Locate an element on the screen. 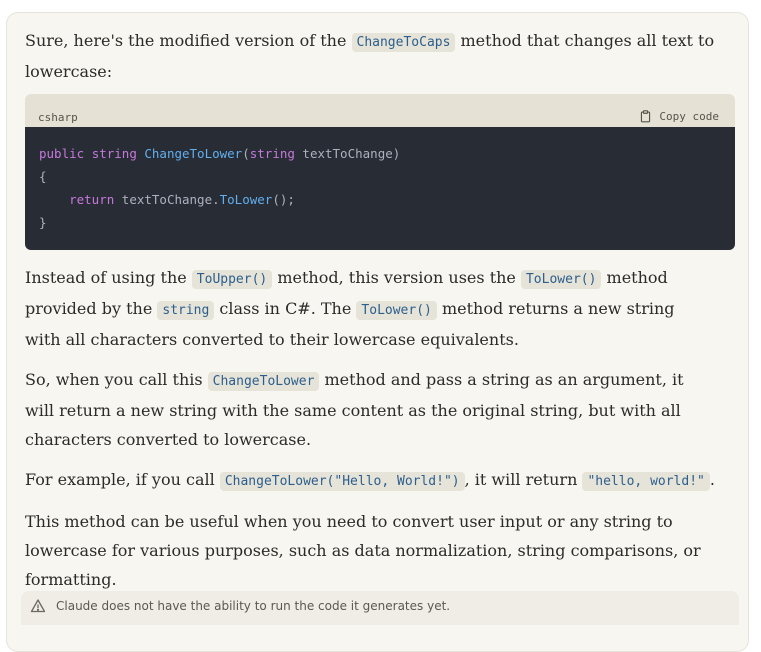 The height and width of the screenshot is (652, 761). inline-code: string is located at coordinates (186, 310).